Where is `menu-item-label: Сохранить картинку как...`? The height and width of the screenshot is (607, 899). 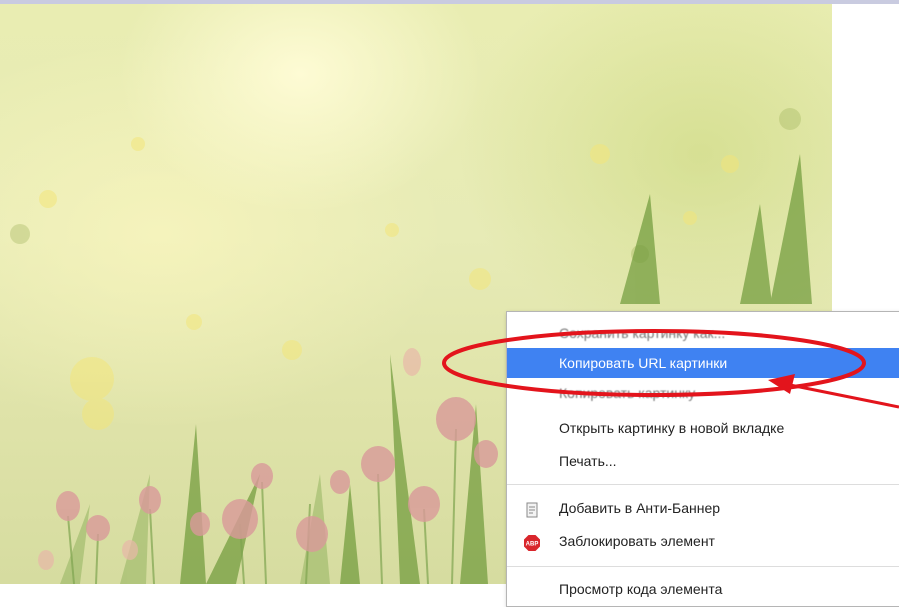 menu-item-label: Сохранить картинку как... is located at coordinates (642, 333).